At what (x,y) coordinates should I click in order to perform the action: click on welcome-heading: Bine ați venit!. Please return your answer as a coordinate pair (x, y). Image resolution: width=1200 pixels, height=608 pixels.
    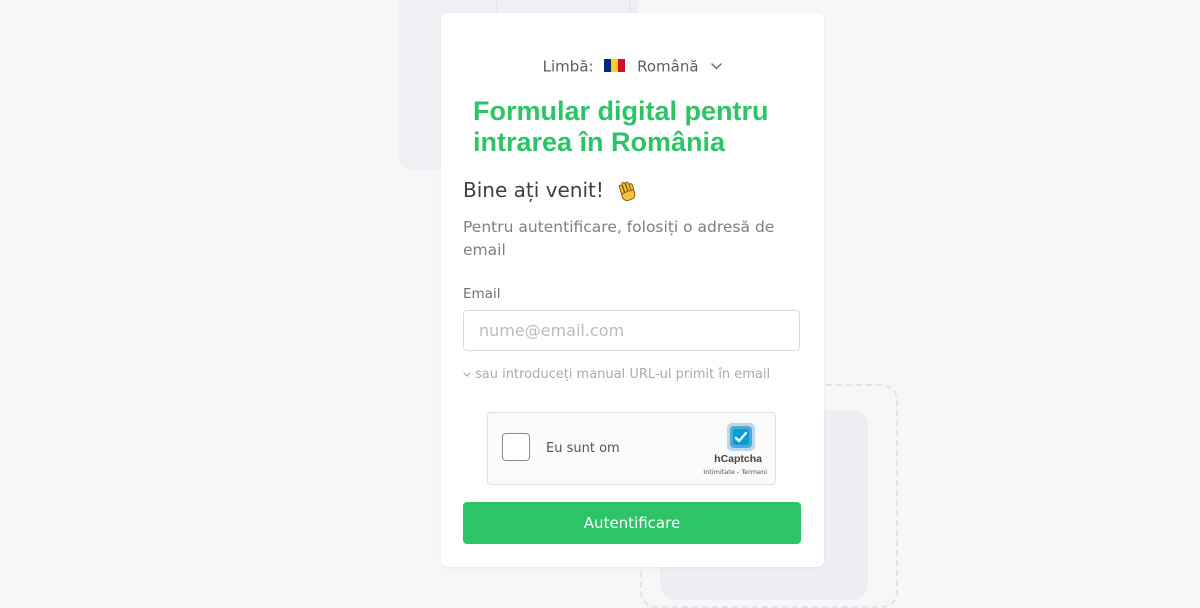
    Looking at the image, I should click on (551, 190).